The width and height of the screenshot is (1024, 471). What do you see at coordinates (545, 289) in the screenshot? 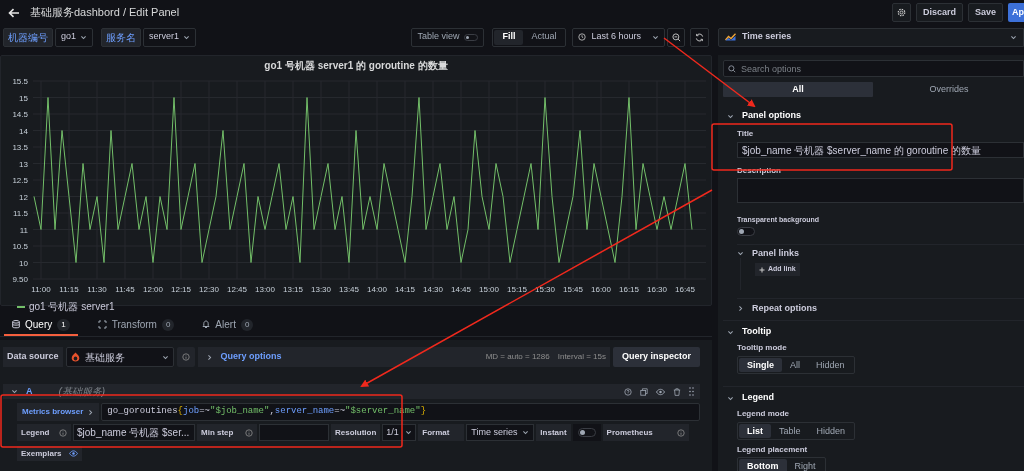
I see `x-axis-label: 15:30` at bounding box center [545, 289].